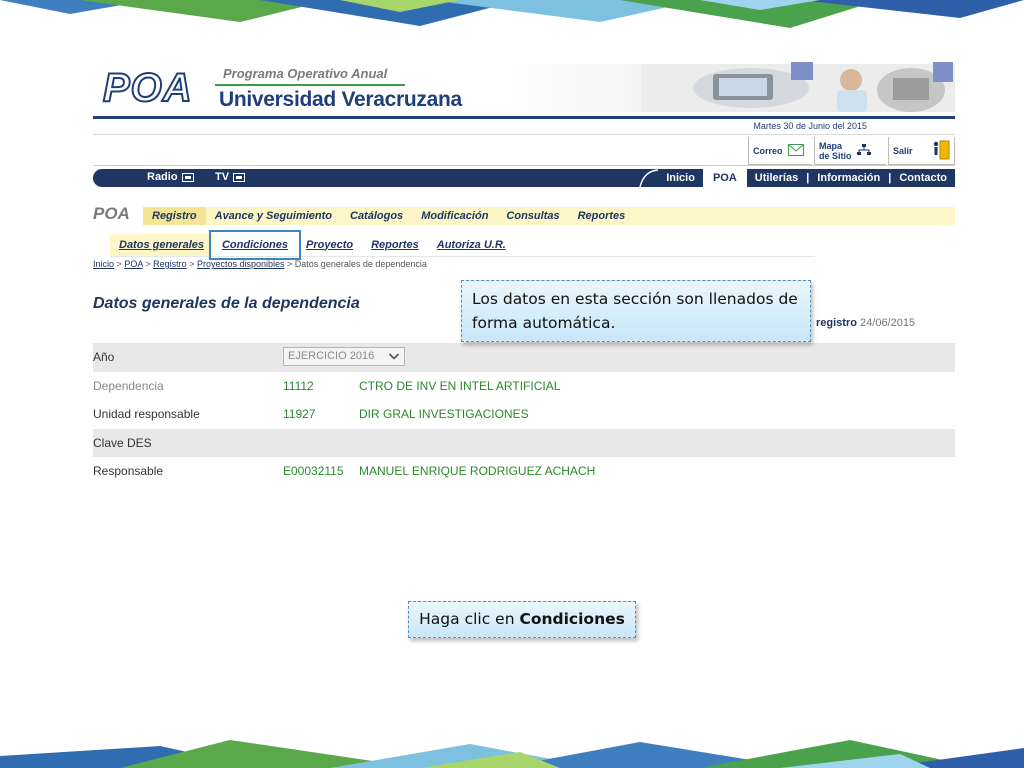 This screenshot has height=768, width=1024. What do you see at coordinates (305, 73) in the screenshot?
I see `program-subtitle: Programa Operativo Anual` at bounding box center [305, 73].